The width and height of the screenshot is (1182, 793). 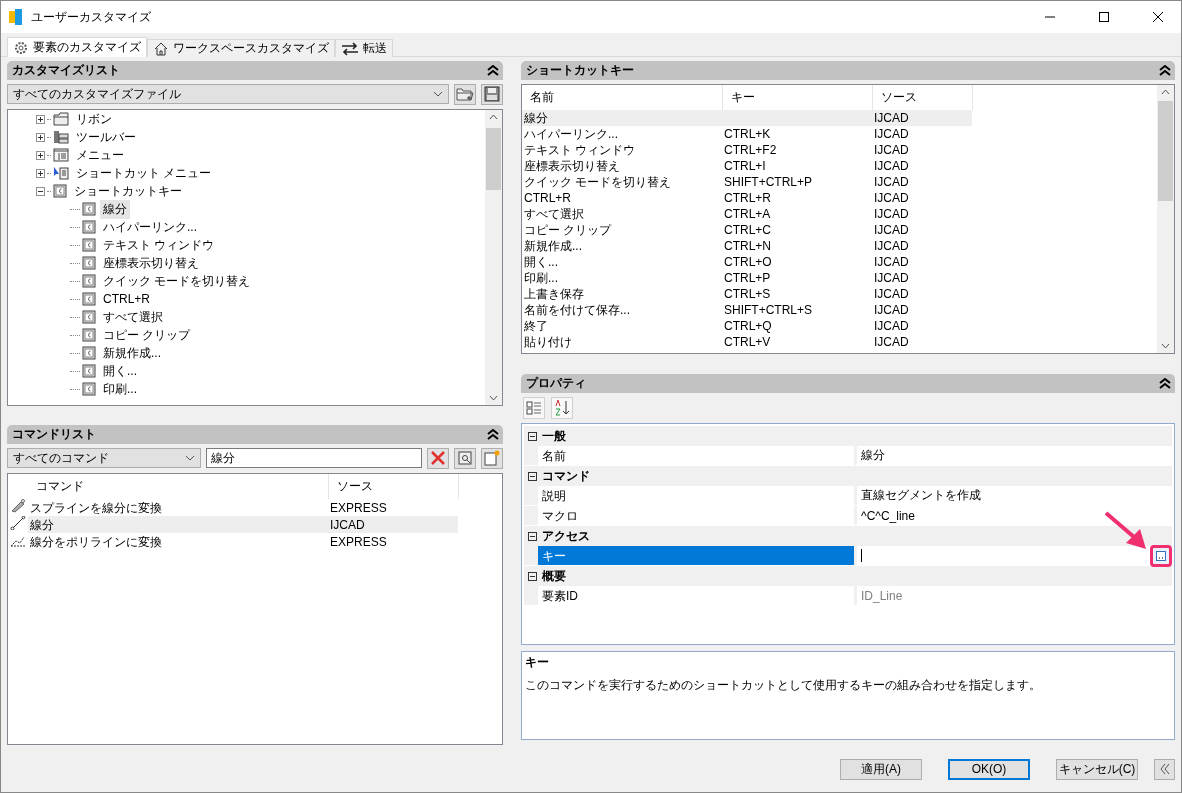 What do you see at coordinates (696, 515) in the screenshot?
I see `property-name: マクロ` at bounding box center [696, 515].